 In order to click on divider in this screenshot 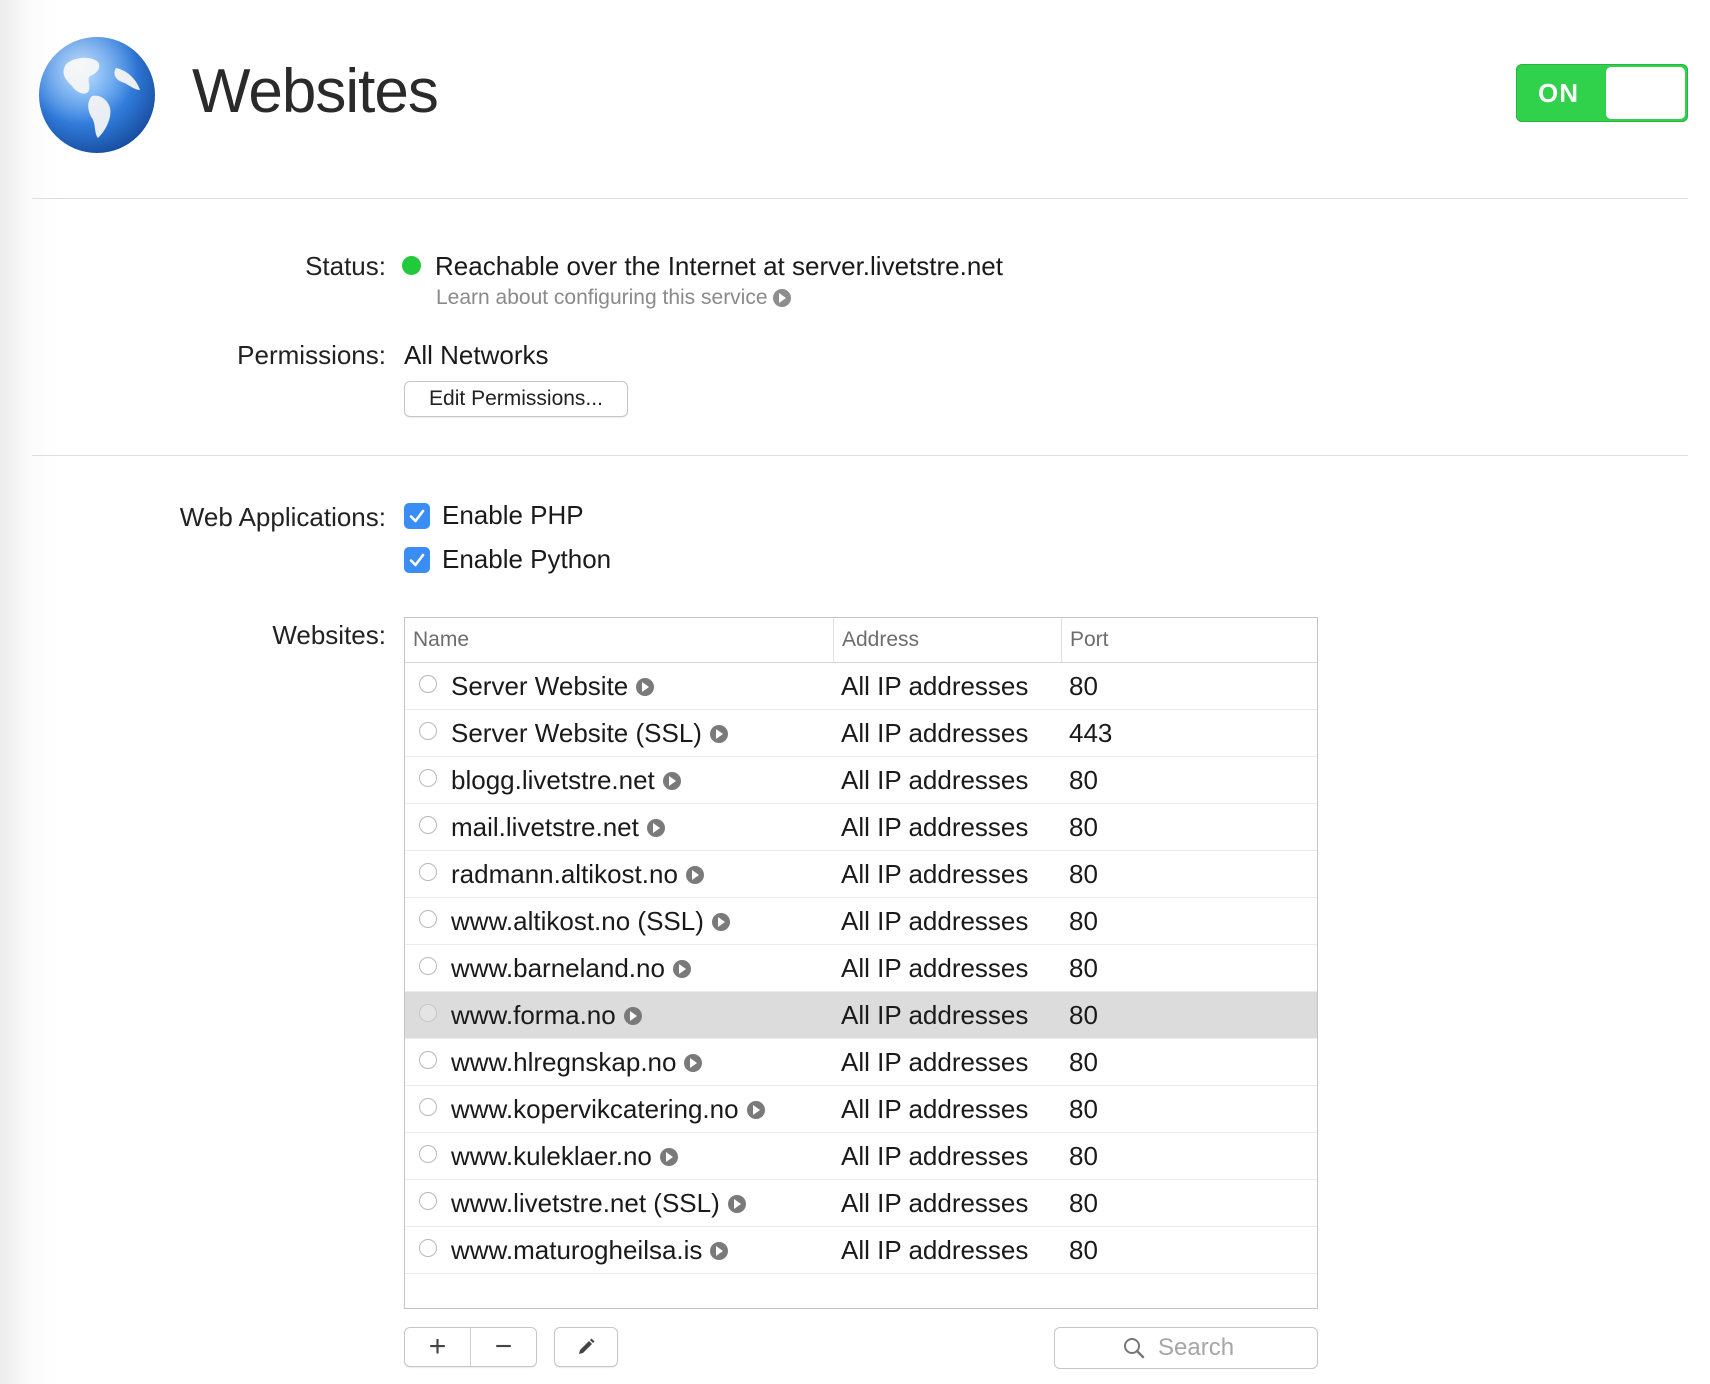, I will do `click(860, 455)`.